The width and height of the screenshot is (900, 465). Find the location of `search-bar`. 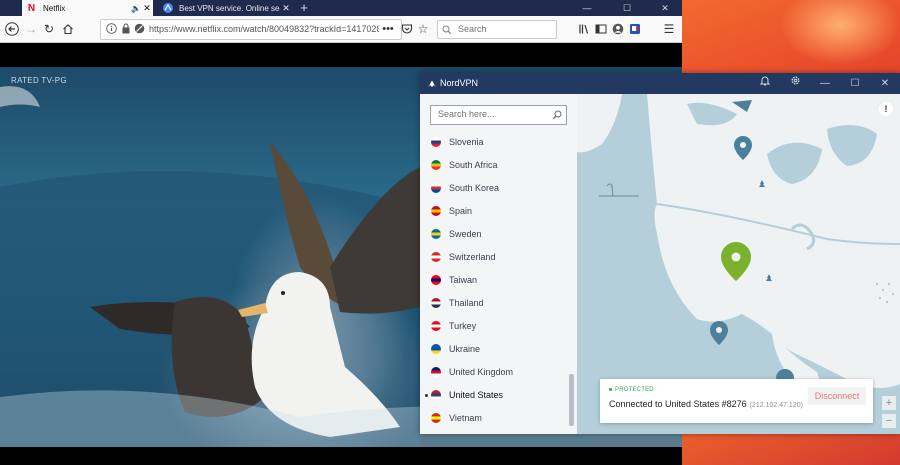

search-bar is located at coordinates (497, 29).